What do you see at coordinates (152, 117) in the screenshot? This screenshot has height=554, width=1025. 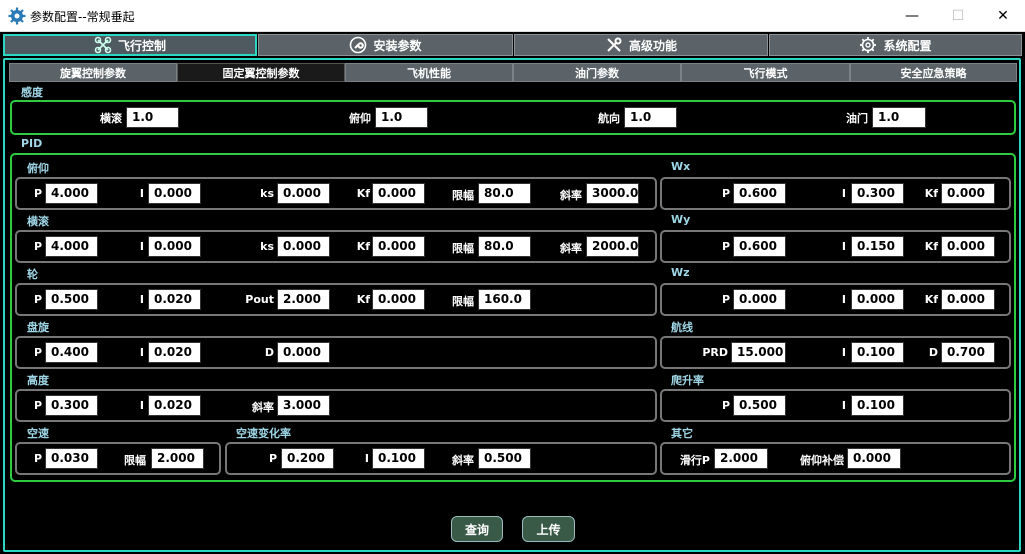 I see `roll-sens-field: 1.0` at bounding box center [152, 117].